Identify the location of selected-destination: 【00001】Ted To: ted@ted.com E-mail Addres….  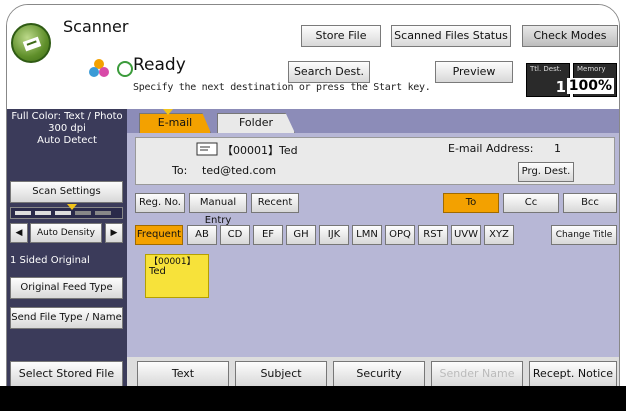
(375, 161).